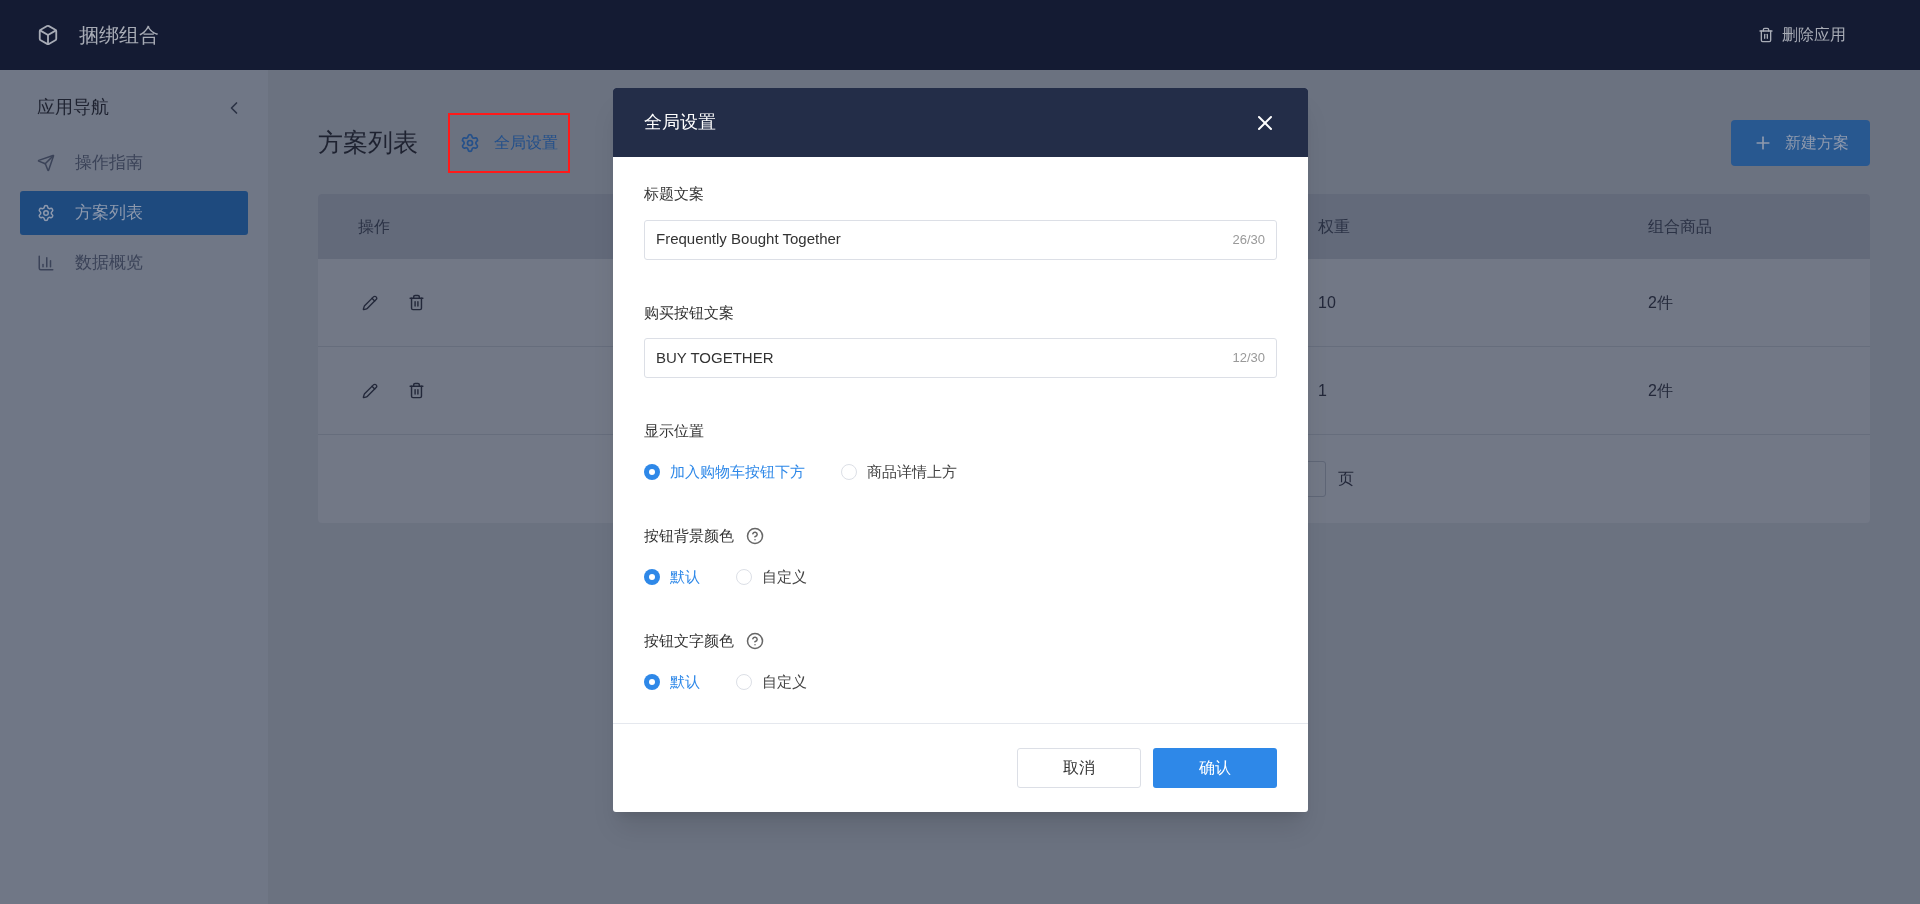  Describe the element at coordinates (1248, 358) in the screenshot. I see `character-counter: 12/30` at that location.